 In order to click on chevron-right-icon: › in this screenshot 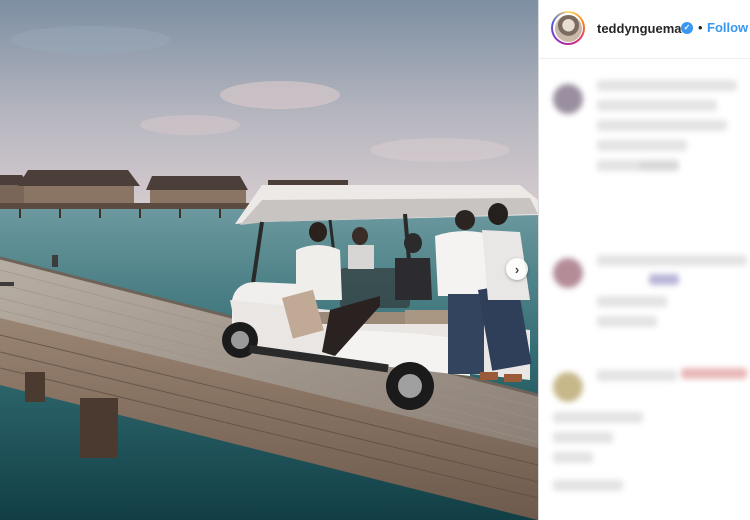, I will do `click(517, 269)`.